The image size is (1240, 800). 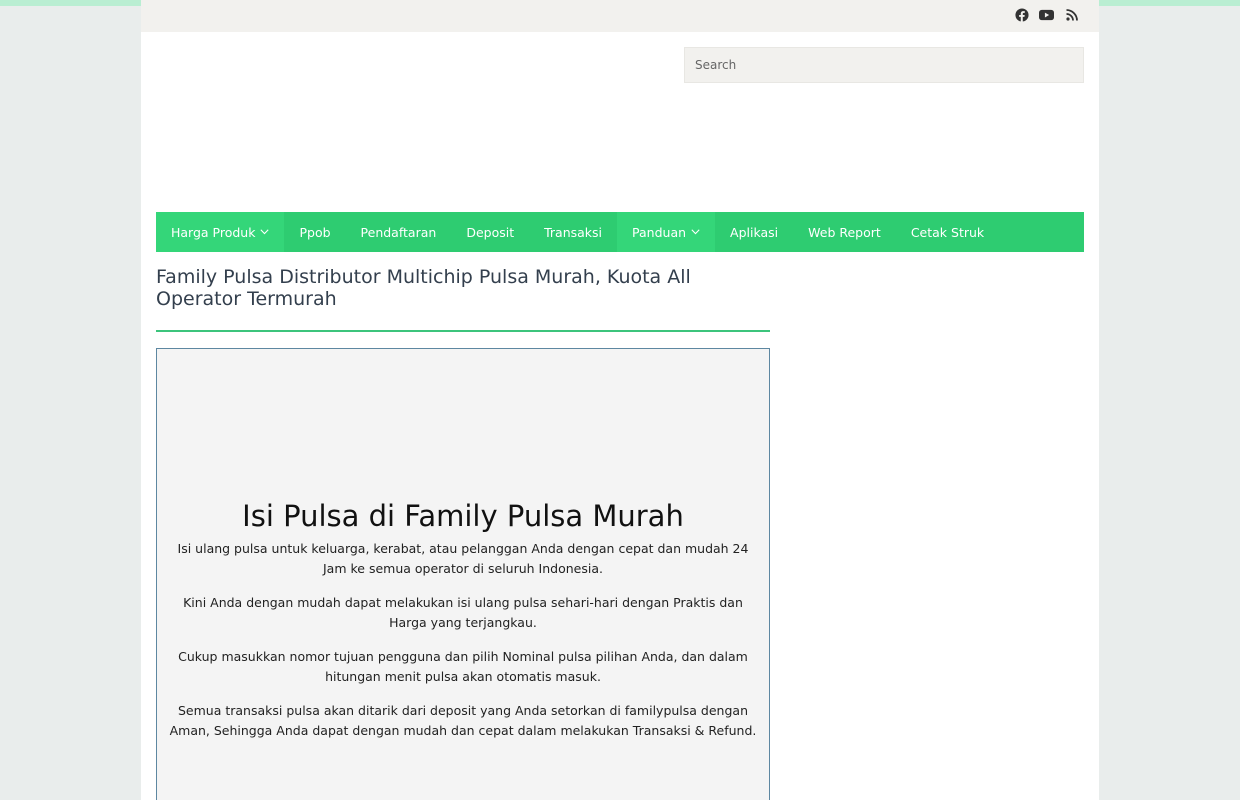 I want to click on nav-item-ppob: Ppob, so click(x=314, y=232).